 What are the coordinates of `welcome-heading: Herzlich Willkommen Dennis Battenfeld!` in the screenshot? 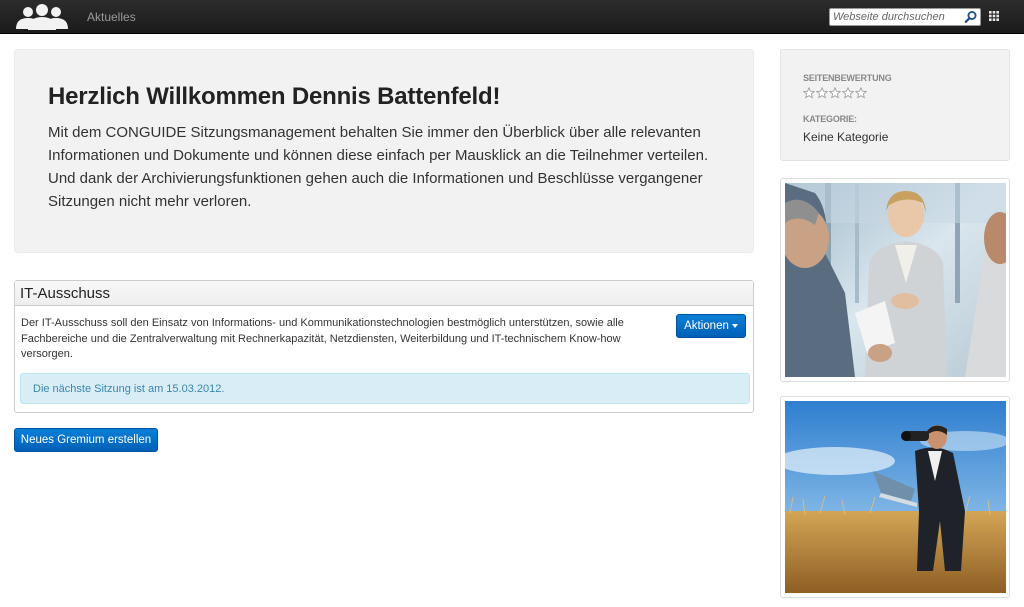 It's located at (274, 96).